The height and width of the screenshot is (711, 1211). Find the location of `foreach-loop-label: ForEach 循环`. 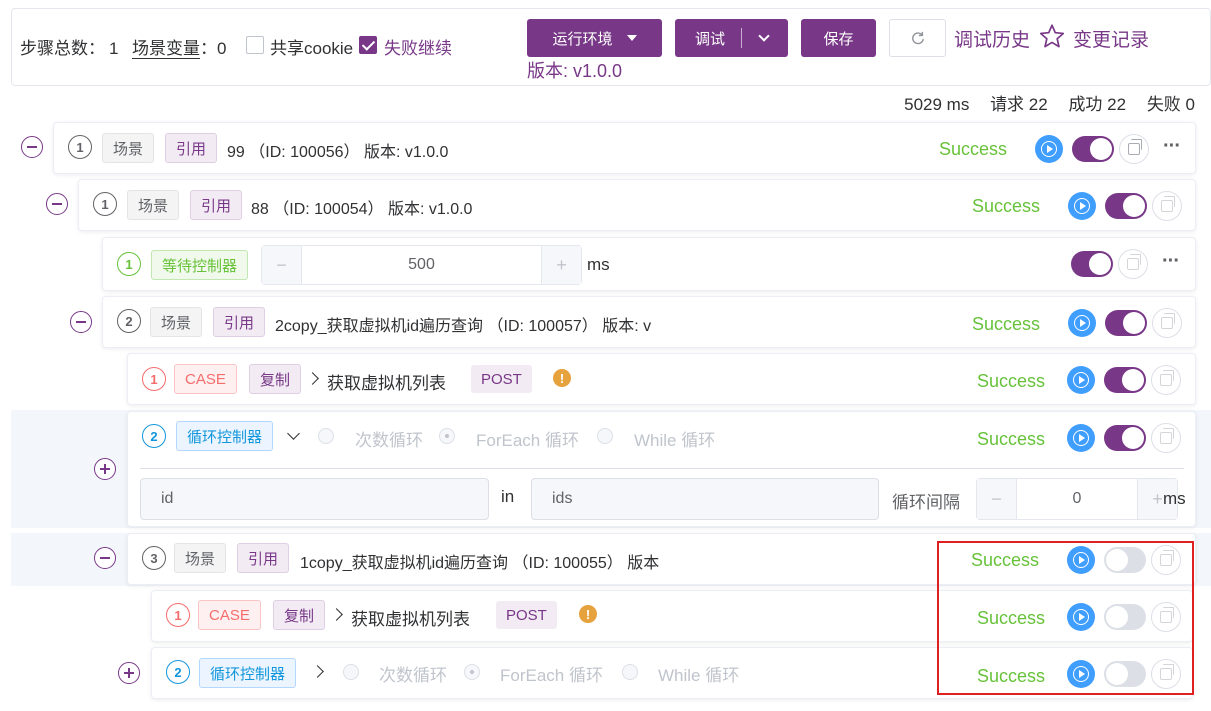

foreach-loop-label: ForEach 循环 is located at coordinates (551, 675).